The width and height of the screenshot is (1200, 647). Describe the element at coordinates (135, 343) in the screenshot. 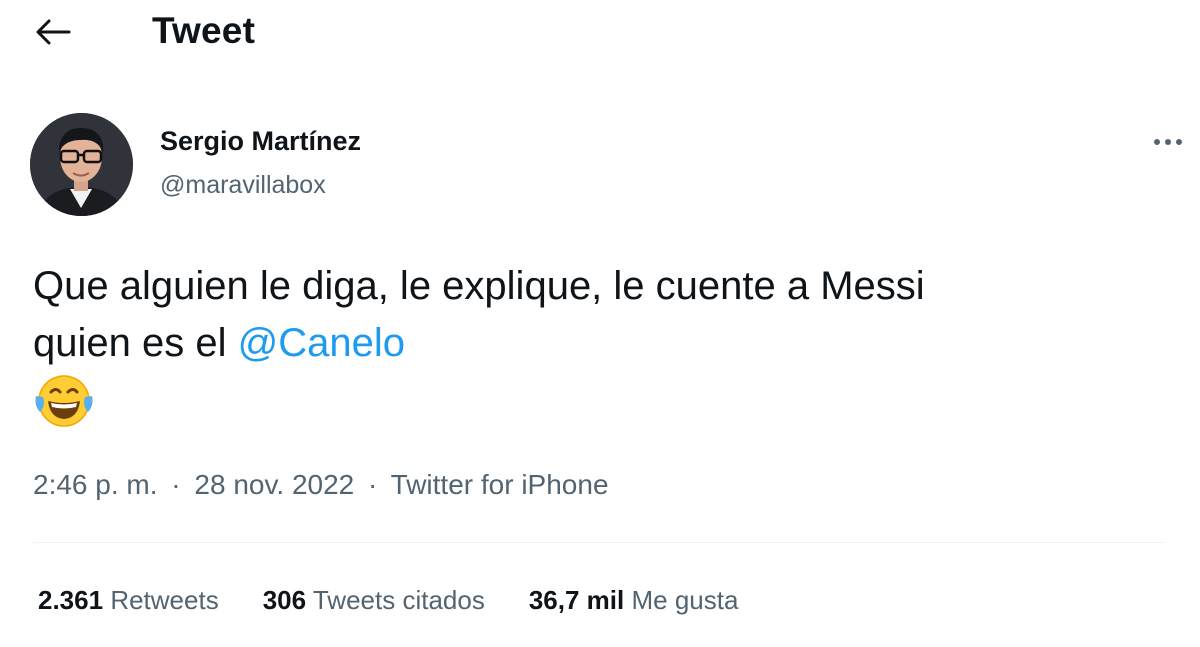

I see `tweet-text-segment: quien es el` at that location.